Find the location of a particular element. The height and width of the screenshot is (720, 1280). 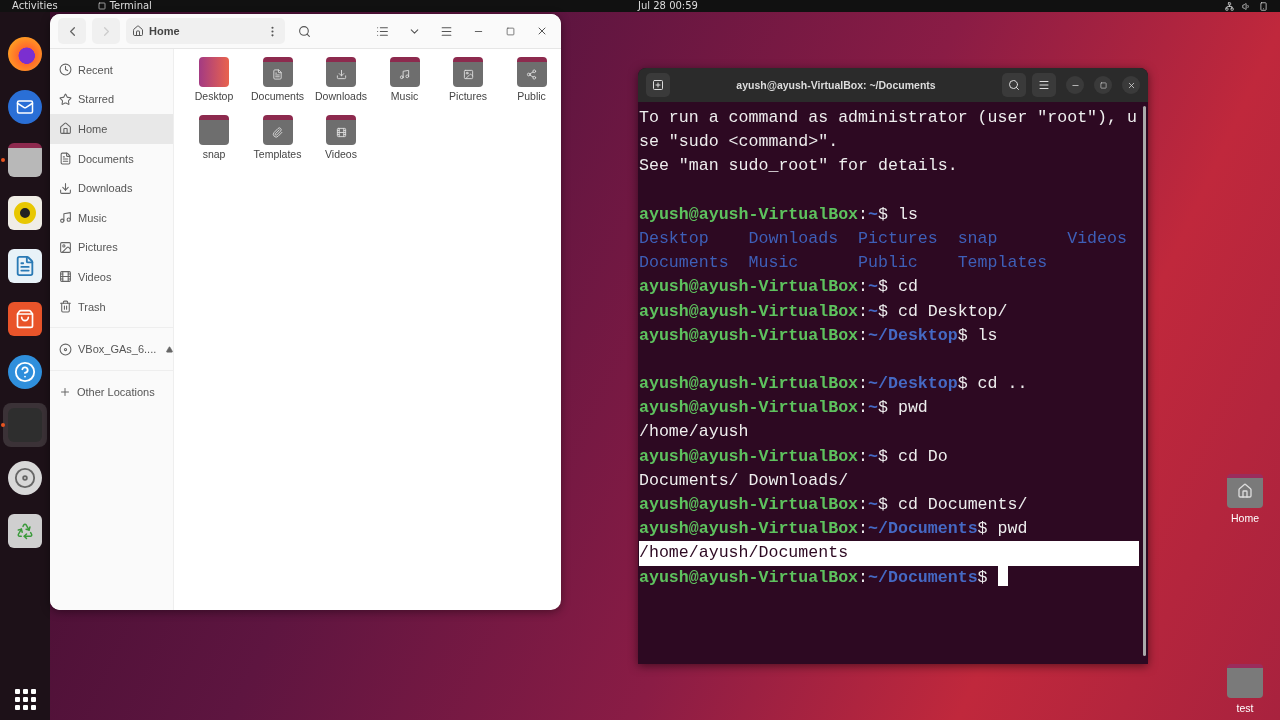

shopping-bag-icon is located at coordinates (25, 319).